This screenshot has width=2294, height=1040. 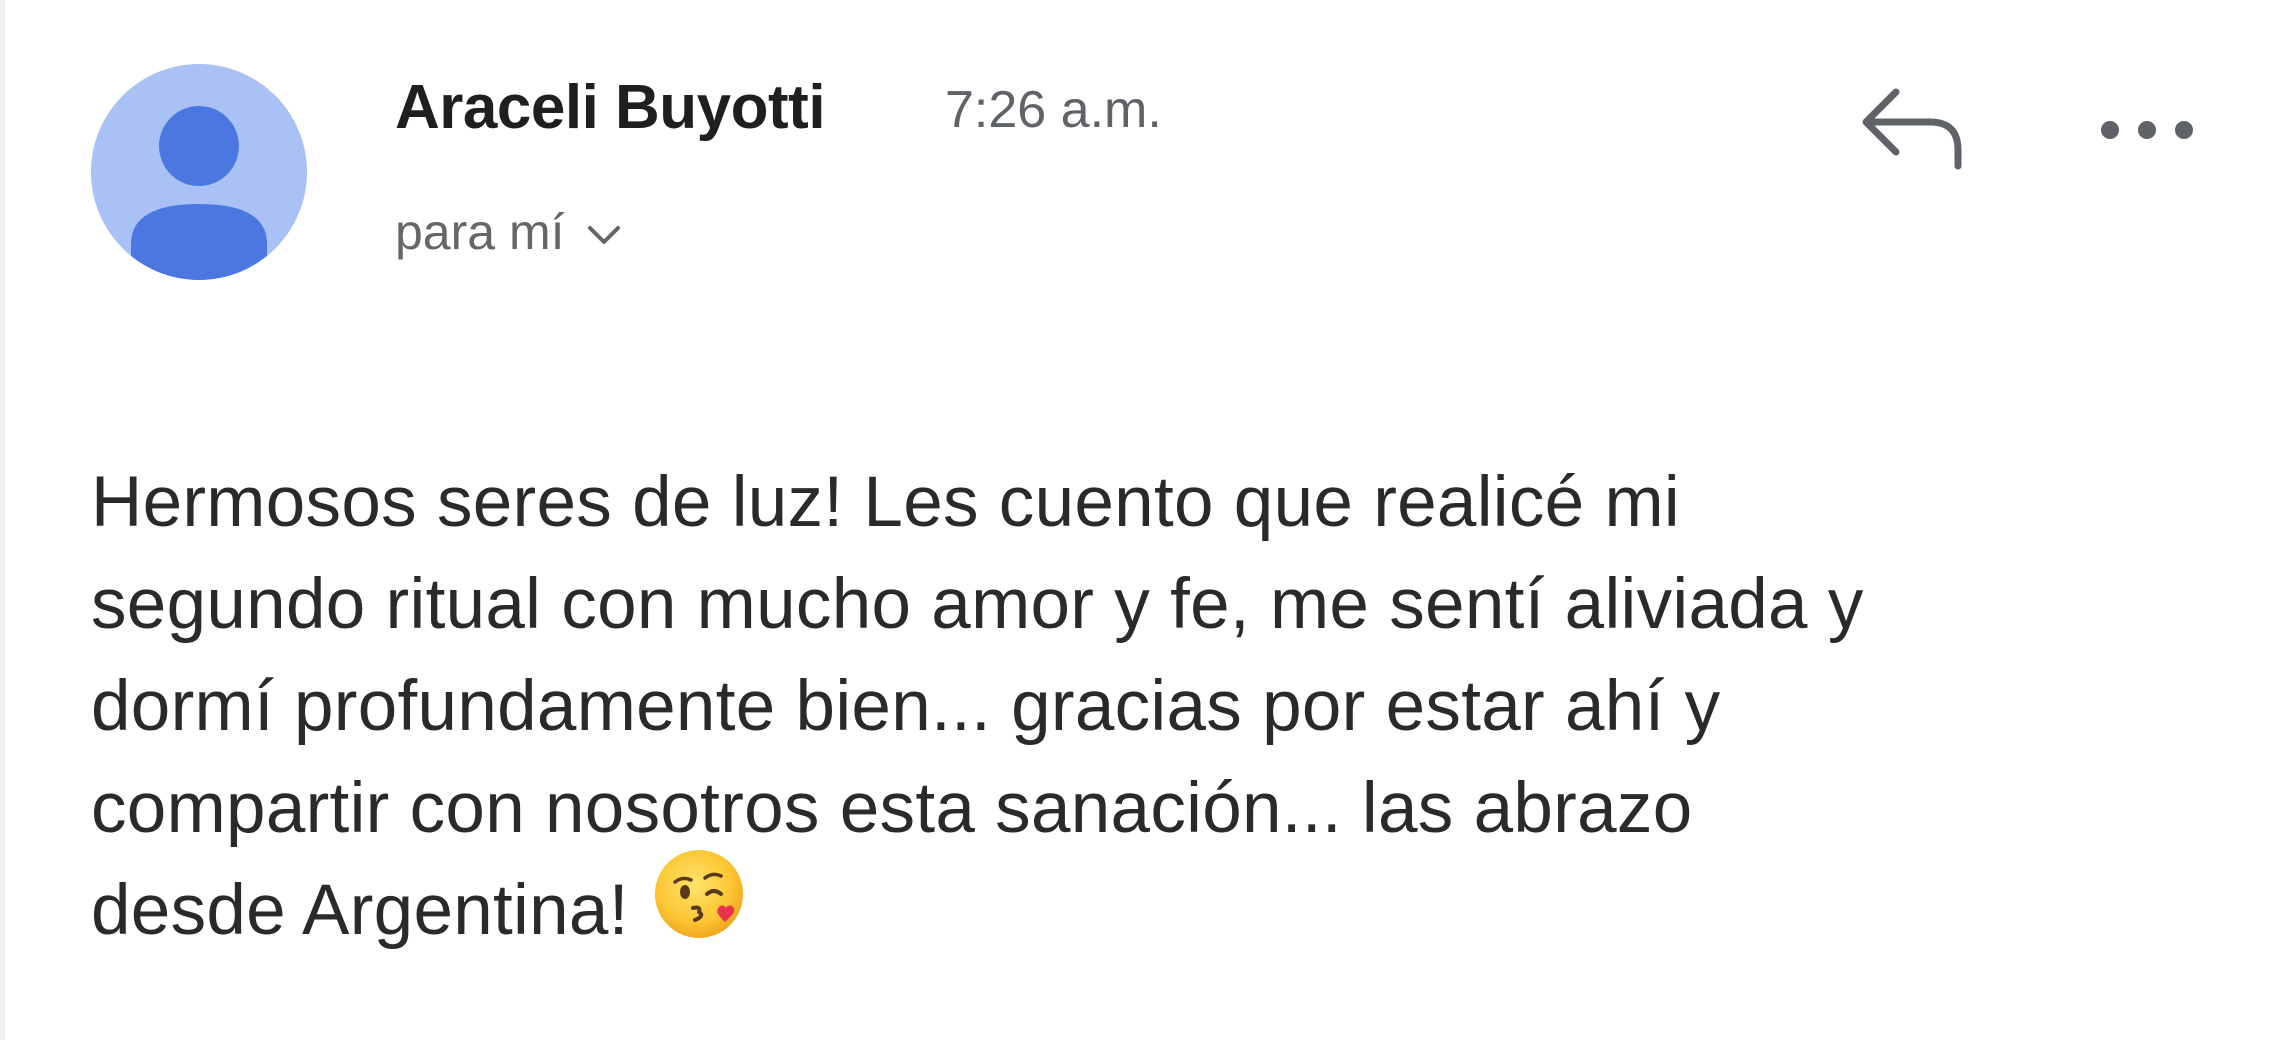 What do you see at coordinates (1053, 110) in the screenshot?
I see `timestamp: 7:26 a.m.` at bounding box center [1053, 110].